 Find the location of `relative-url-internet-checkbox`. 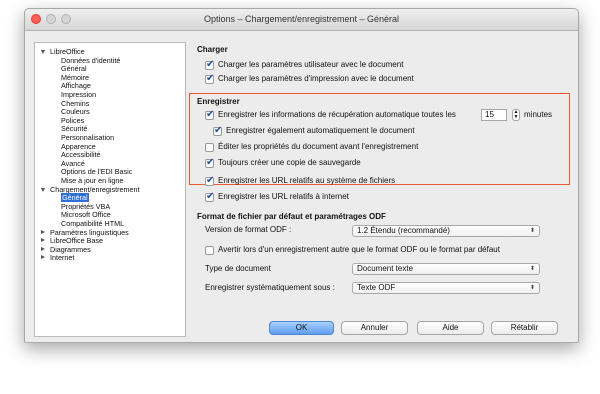

relative-url-internet-checkbox is located at coordinates (209, 196).